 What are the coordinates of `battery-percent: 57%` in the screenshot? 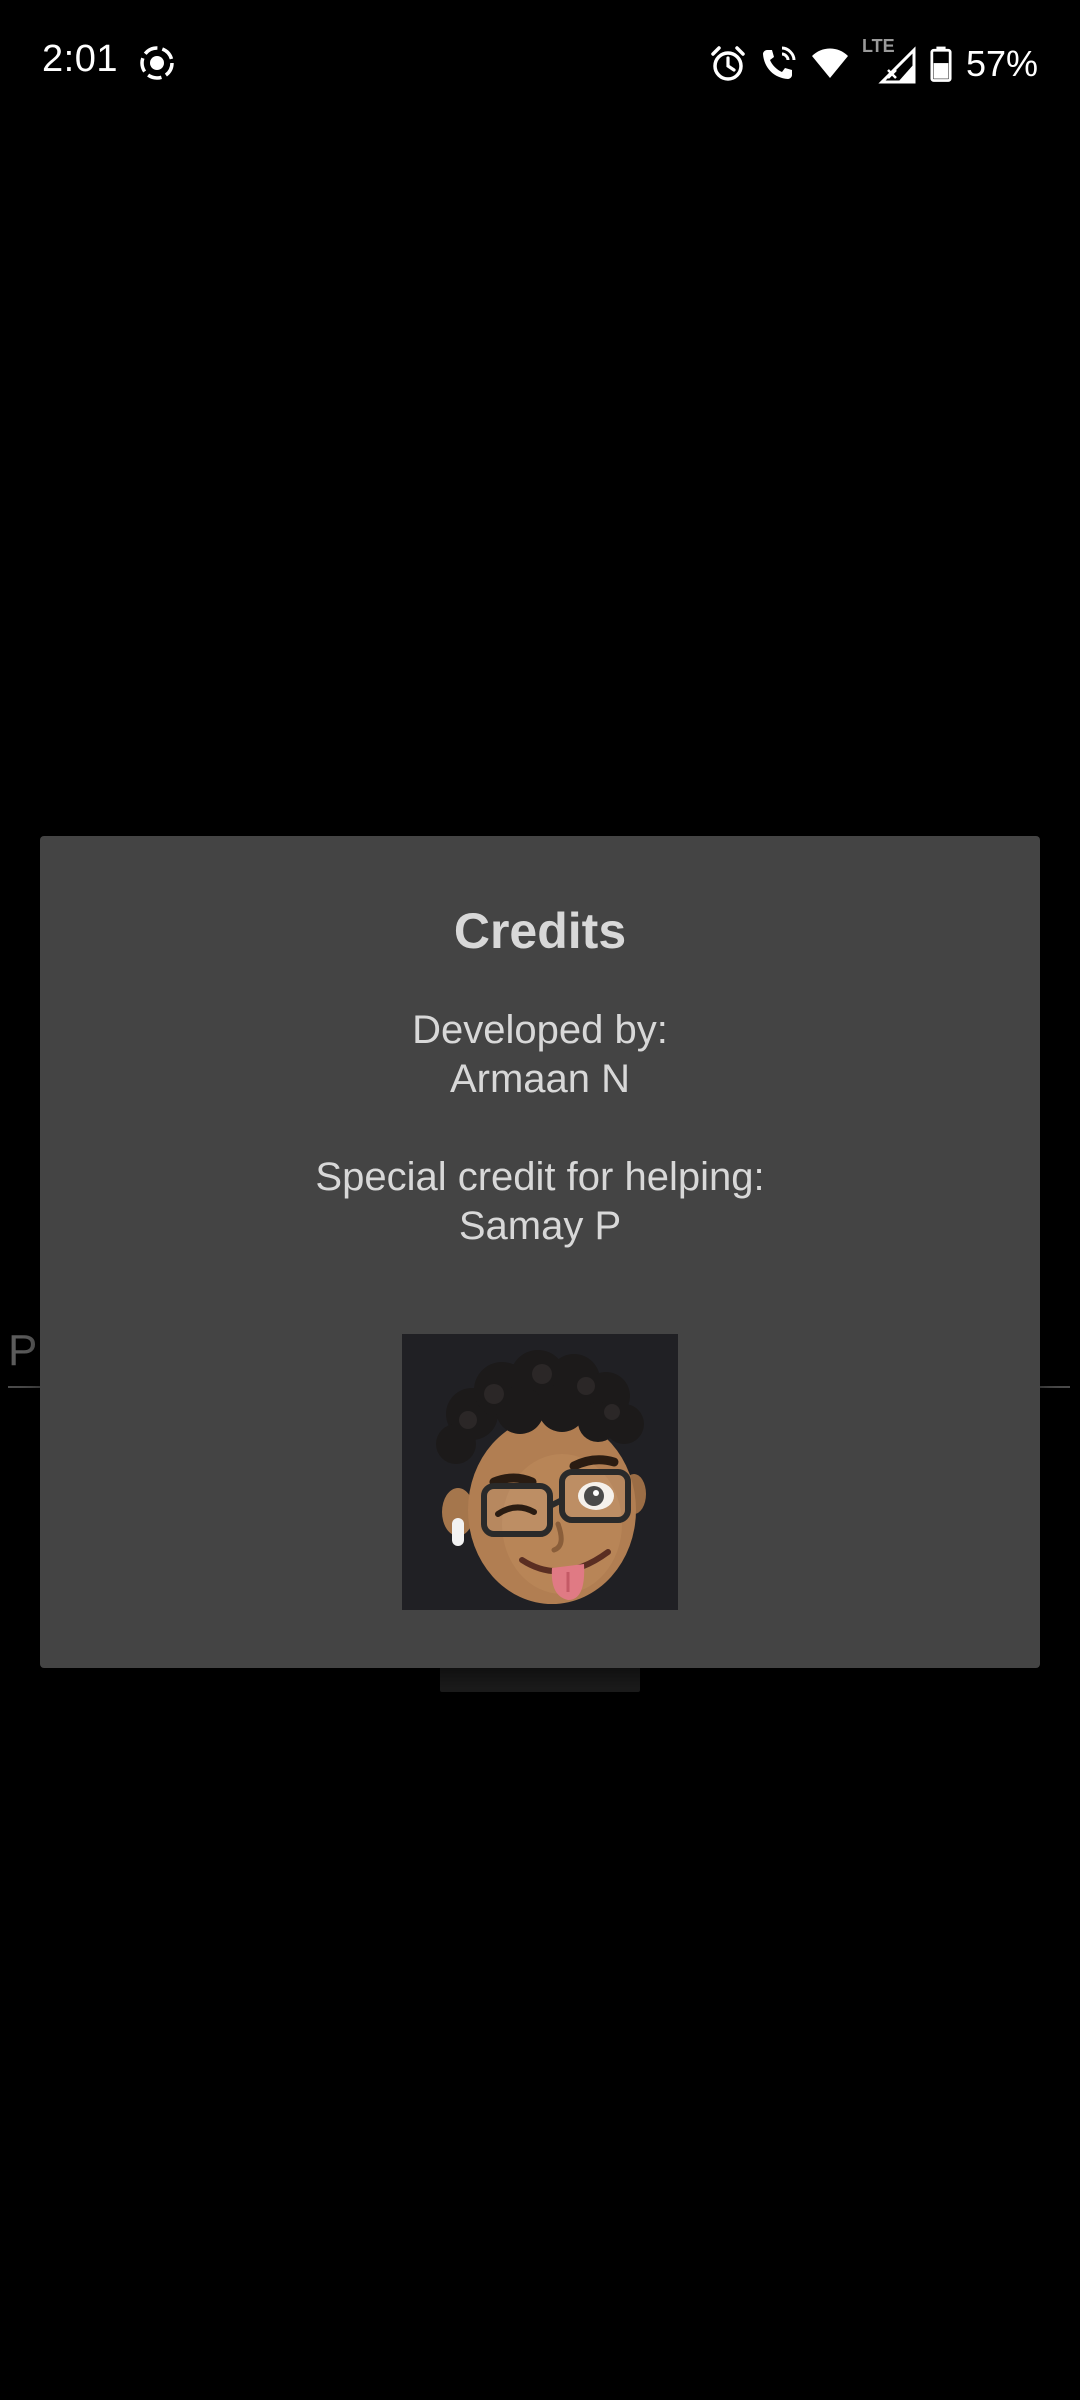 It's located at (1001, 63).